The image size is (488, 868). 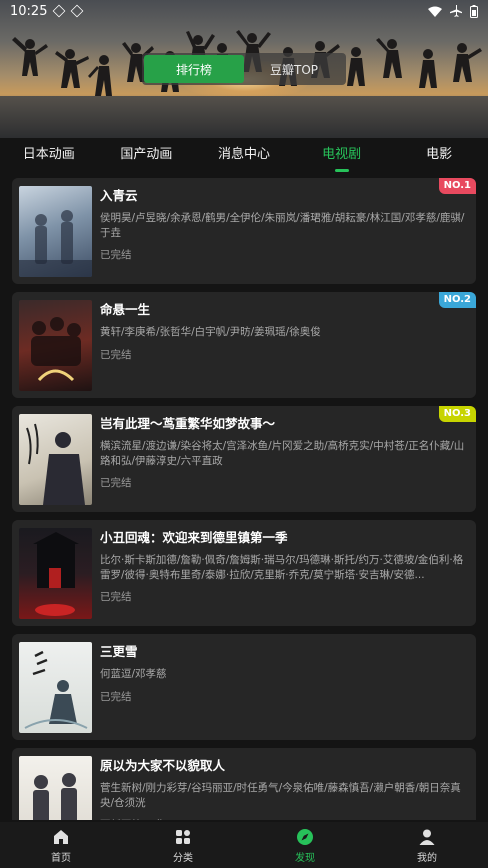 What do you see at coordinates (49, 157) in the screenshot?
I see `tab-japanese-anime: 日本动画` at bounding box center [49, 157].